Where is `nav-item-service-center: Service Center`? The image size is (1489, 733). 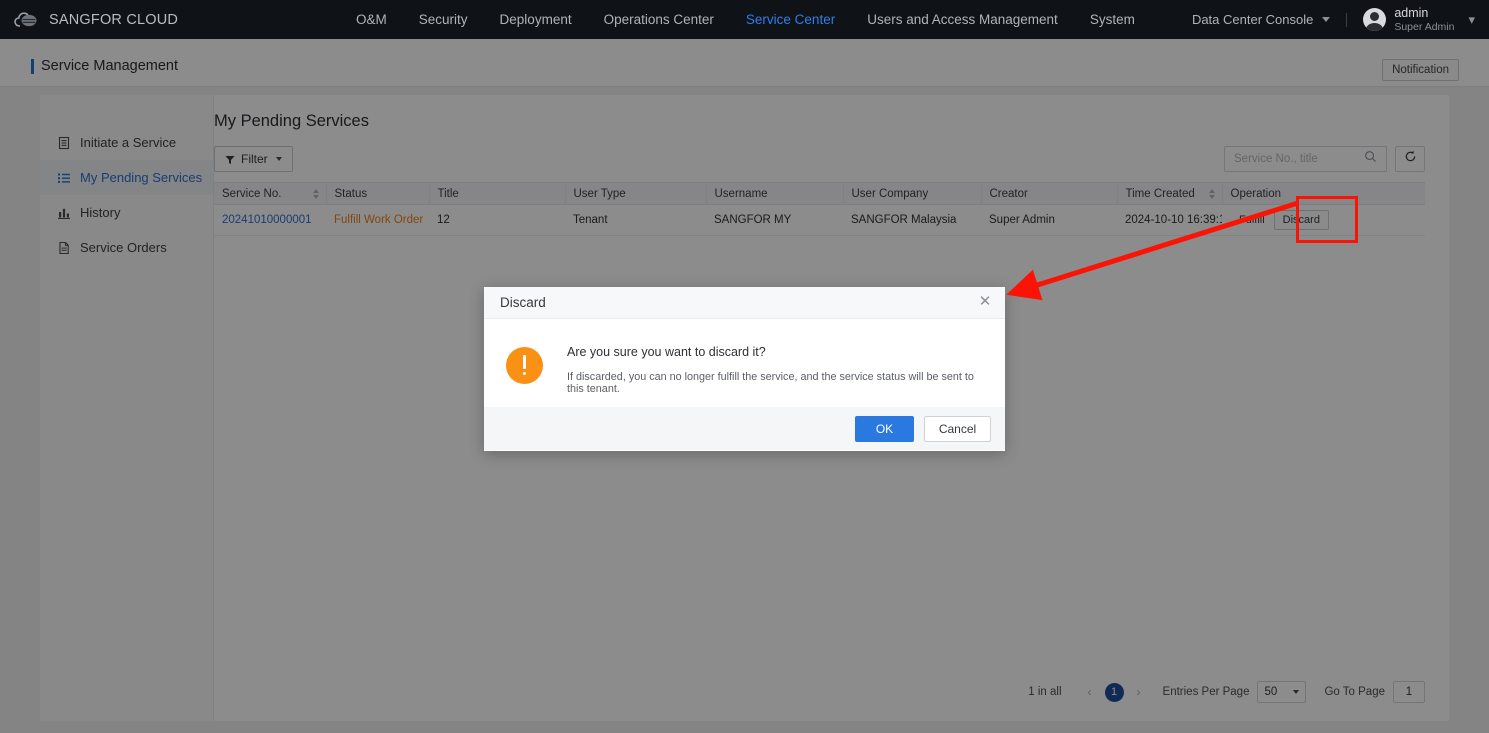 nav-item-service-center: Service Center is located at coordinates (790, 19).